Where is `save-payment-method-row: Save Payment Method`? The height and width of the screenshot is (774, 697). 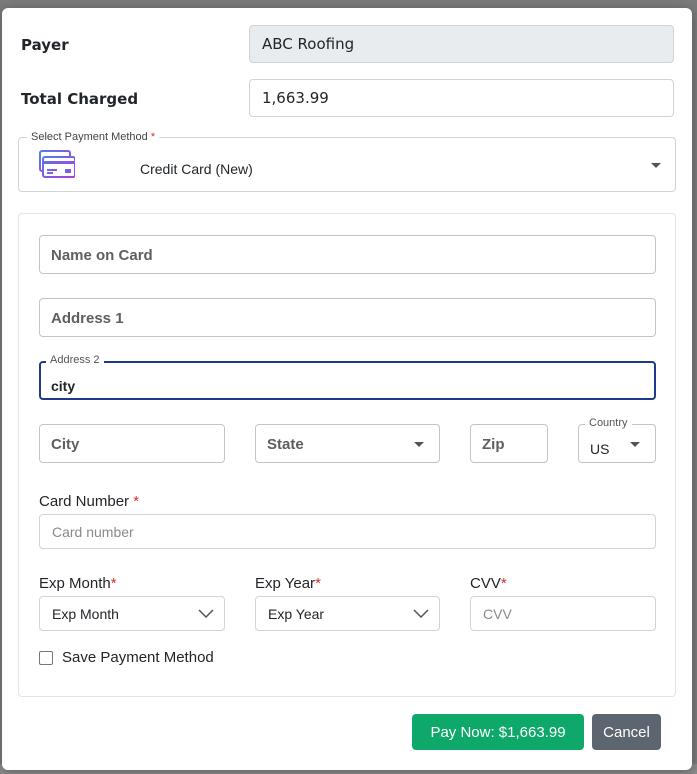 save-payment-method-row: Save Payment Method is located at coordinates (126, 657).